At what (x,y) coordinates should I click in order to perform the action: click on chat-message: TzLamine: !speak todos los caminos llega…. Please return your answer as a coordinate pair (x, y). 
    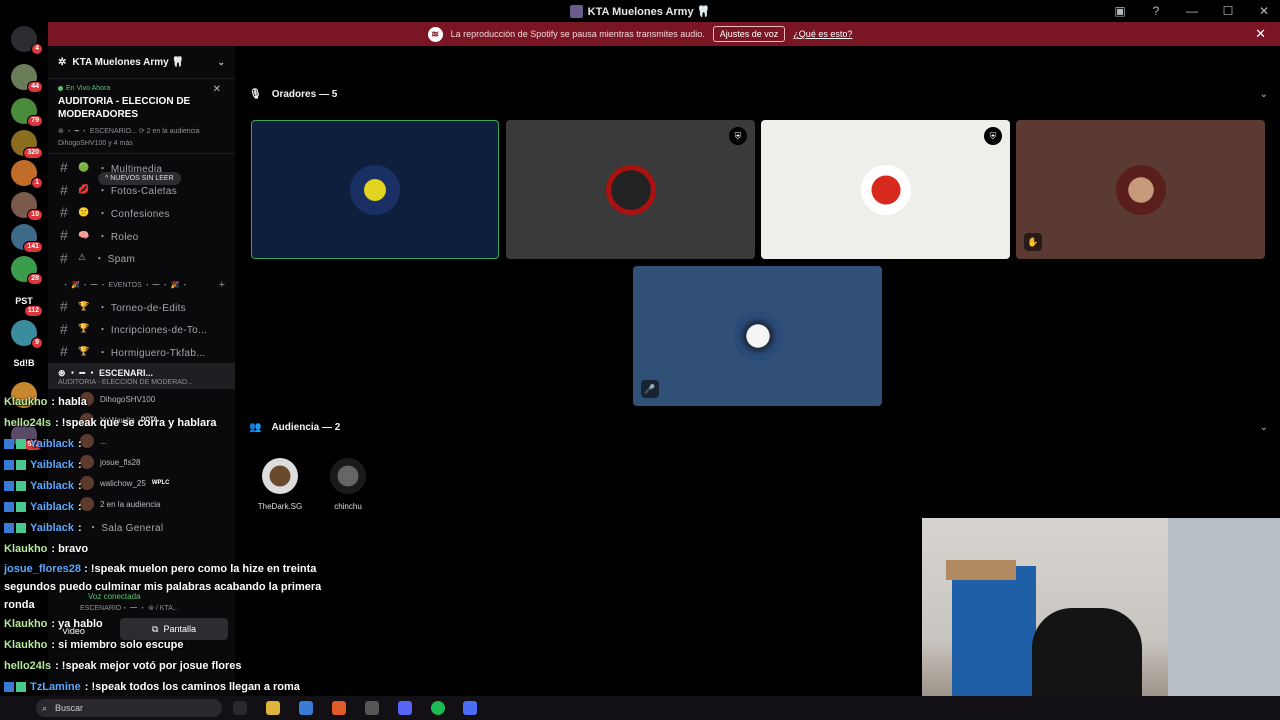
    Looking at the image, I should click on (165, 687).